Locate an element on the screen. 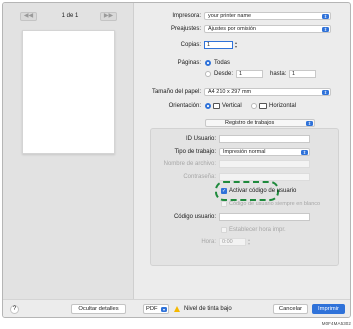  password-label: Contraseña: is located at coordinates (199, 177).